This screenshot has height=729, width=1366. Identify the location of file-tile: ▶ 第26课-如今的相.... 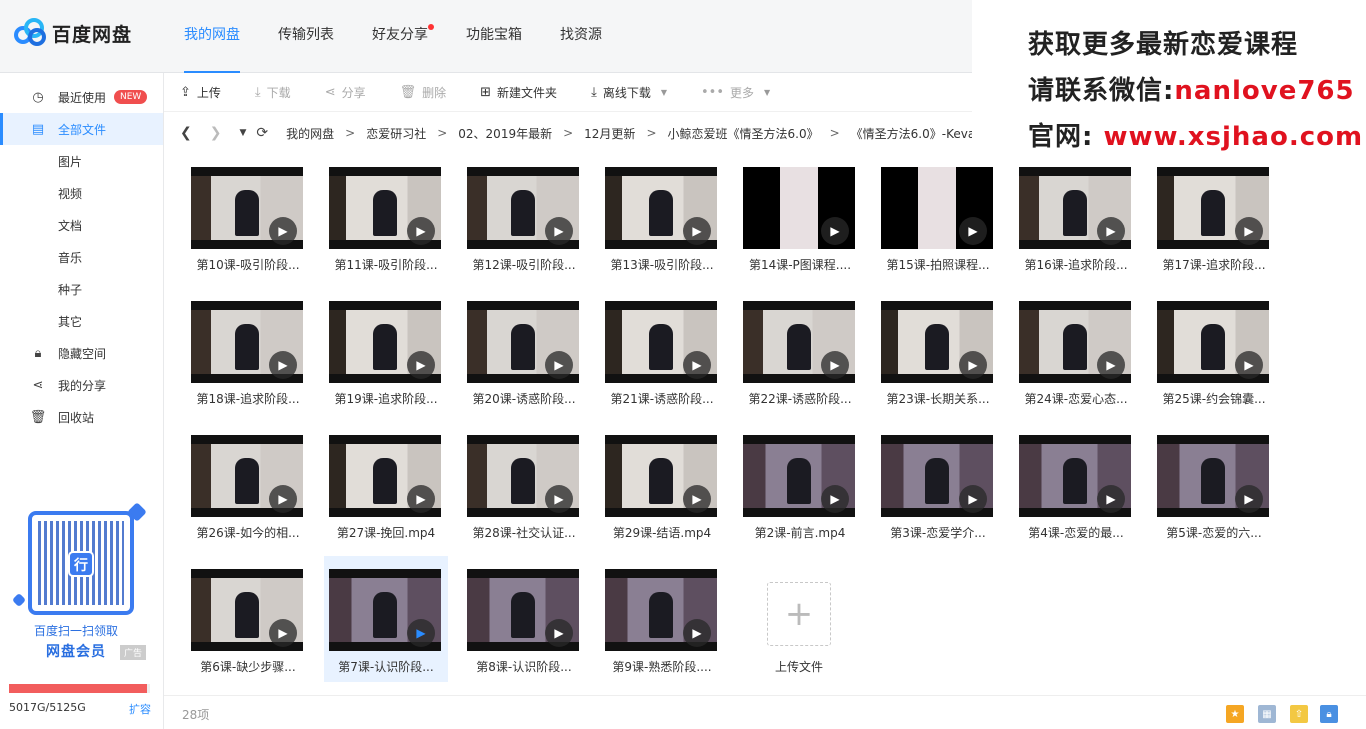
(248, 485).